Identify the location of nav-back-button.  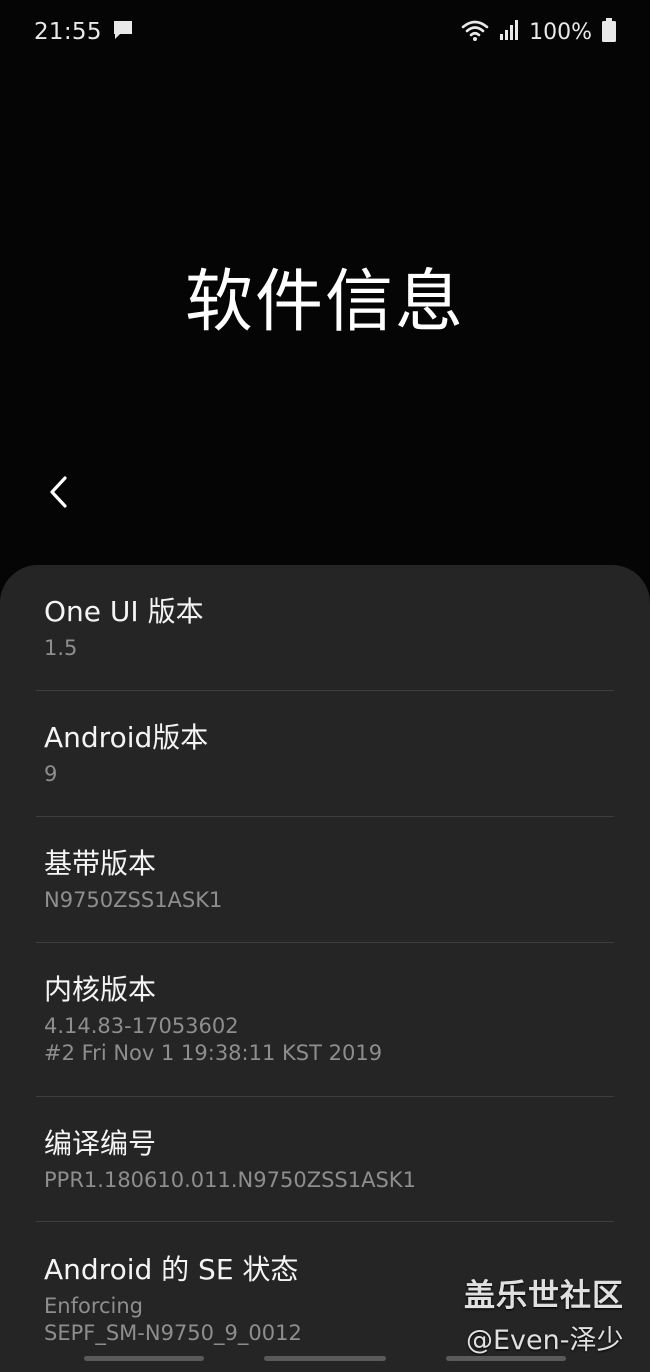
(506, 1358).